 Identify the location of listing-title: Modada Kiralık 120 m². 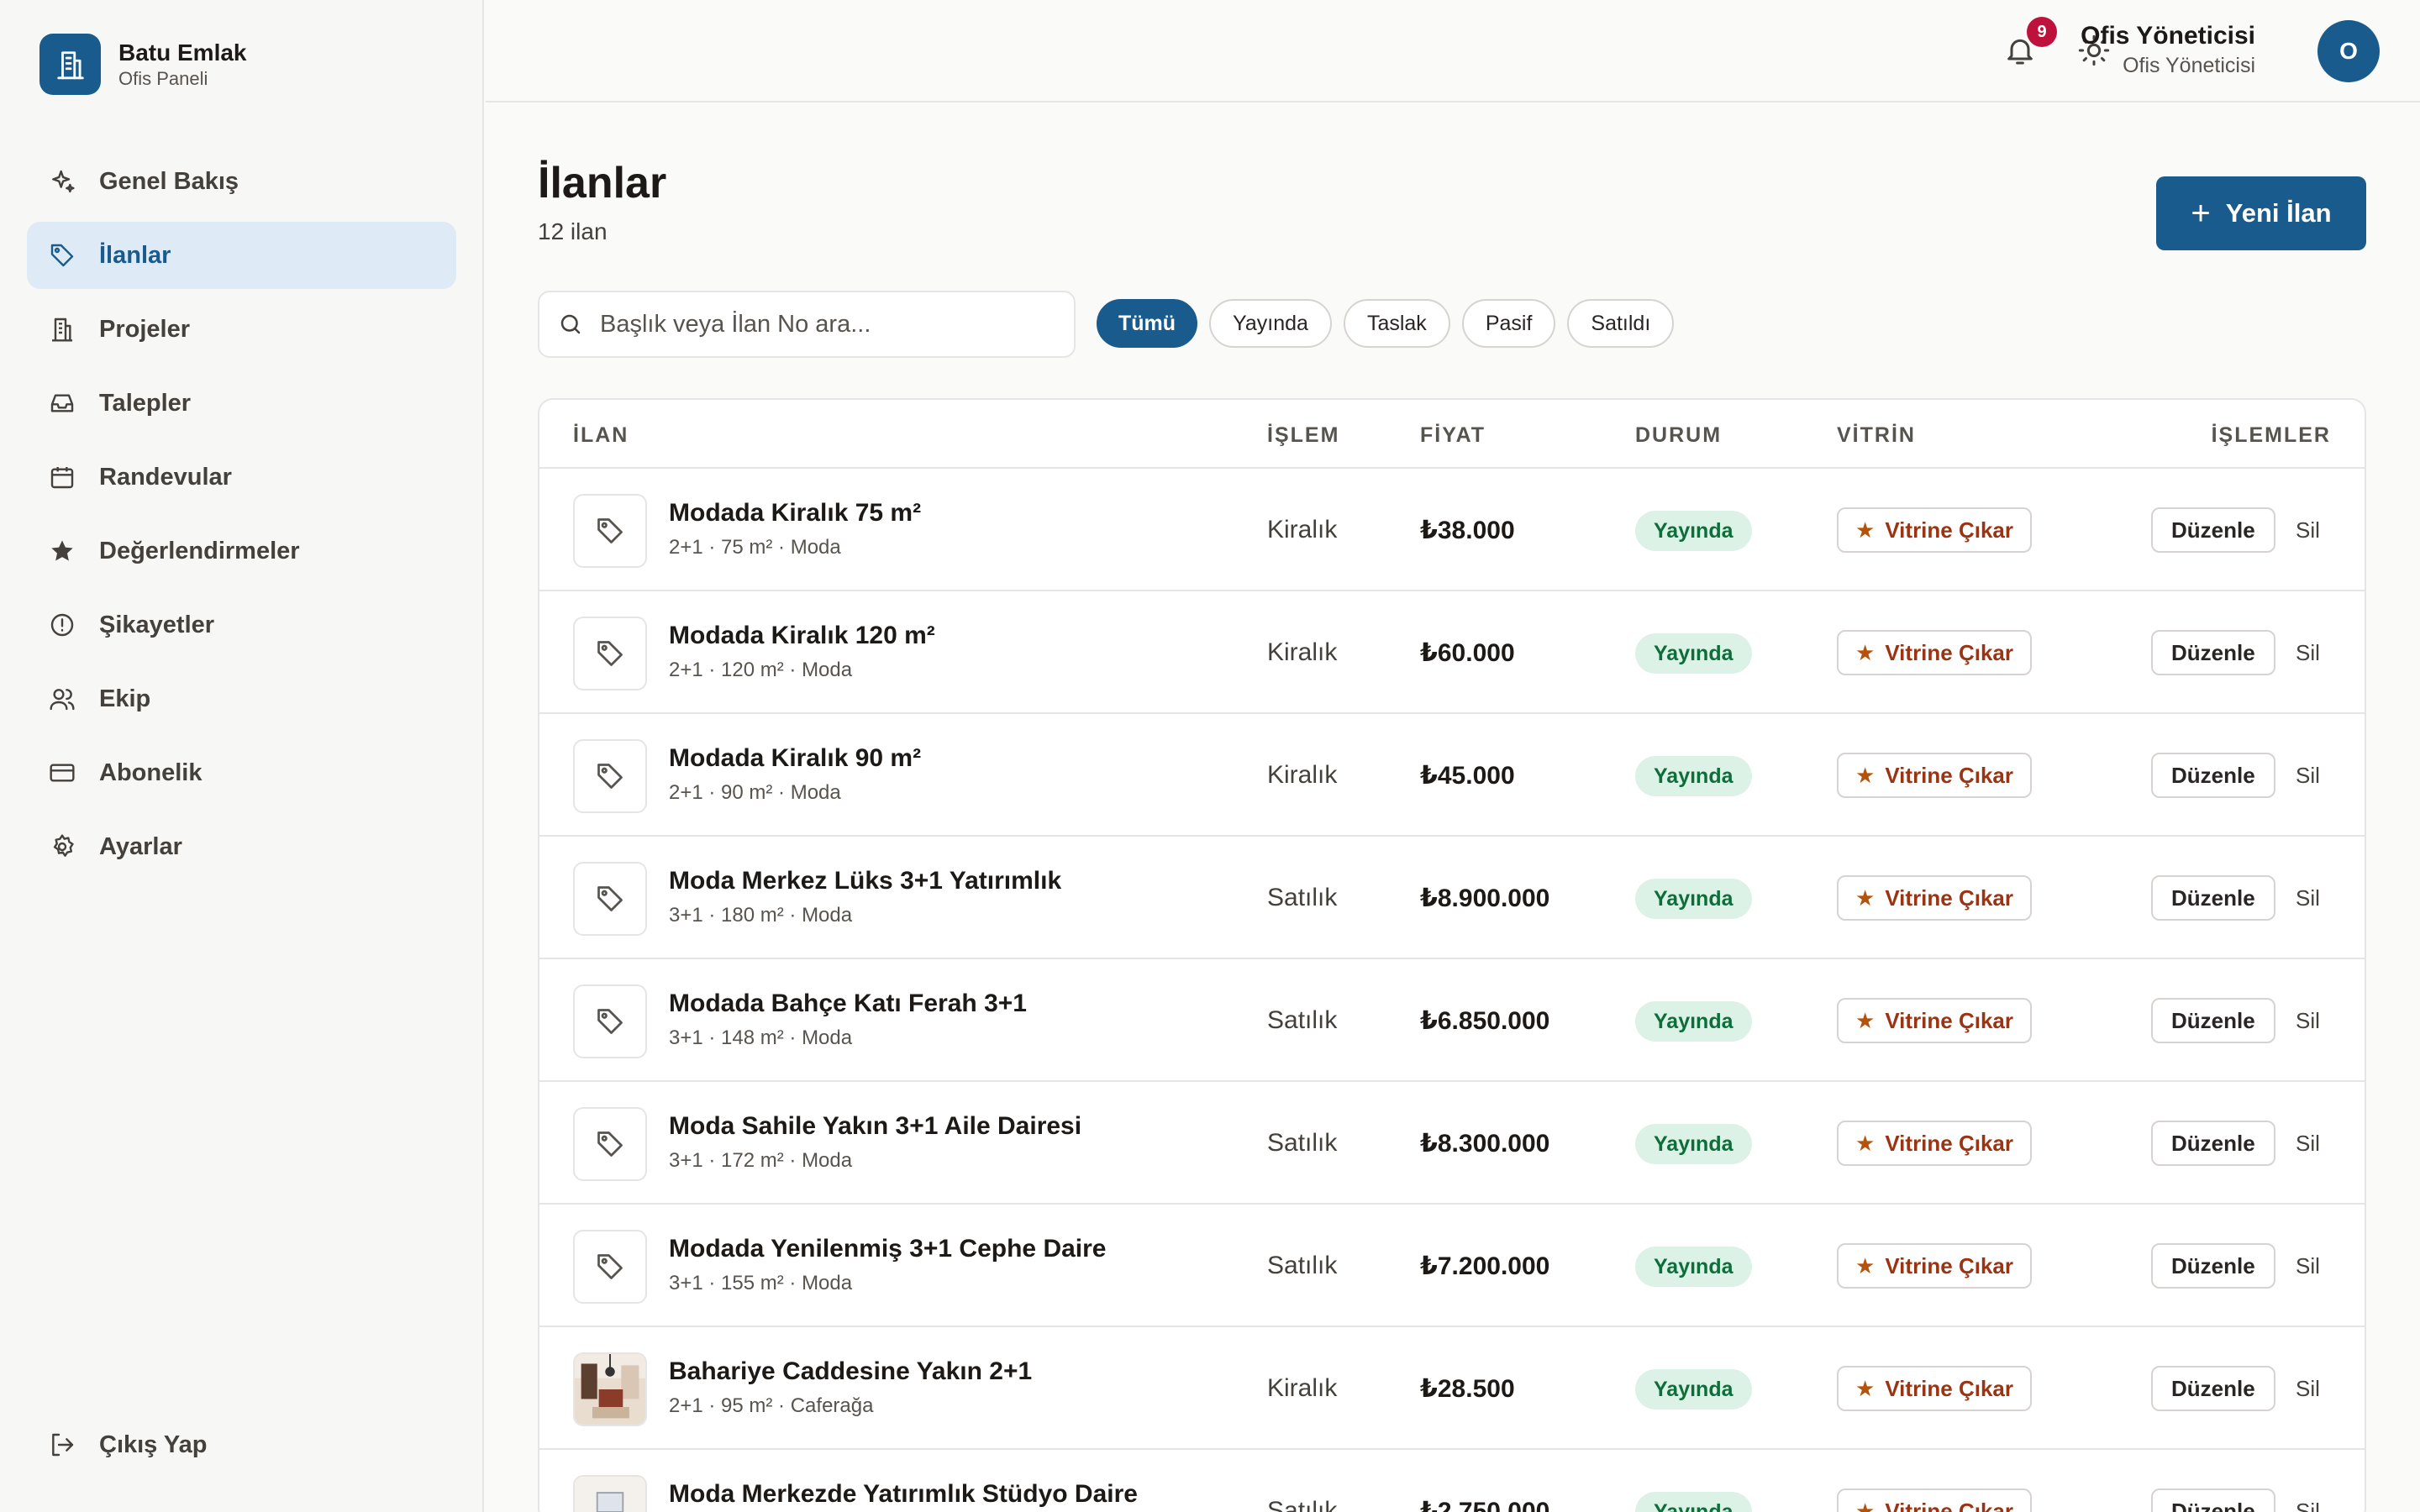
(802, 636).